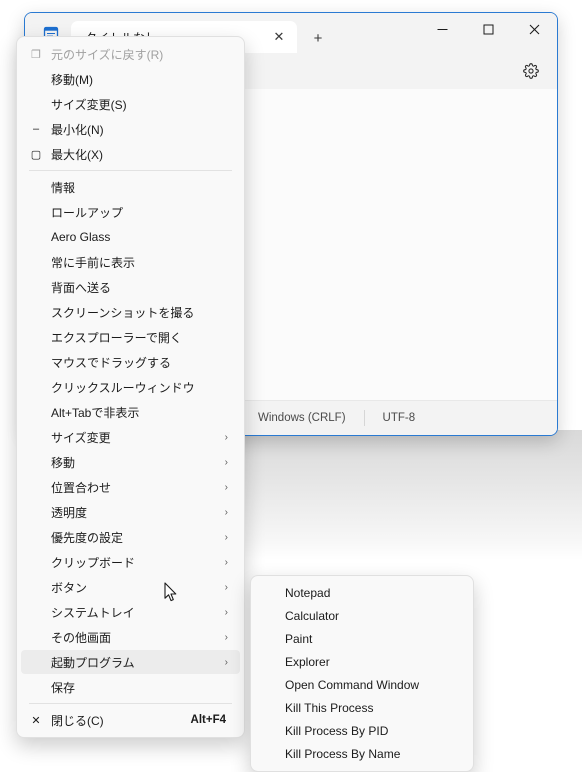 The width and height of the screenshot is (582, 772). Describe the element at coordinates (130, 512) in the screenshot. I see `menu-item: 透明度 ›` at that location.